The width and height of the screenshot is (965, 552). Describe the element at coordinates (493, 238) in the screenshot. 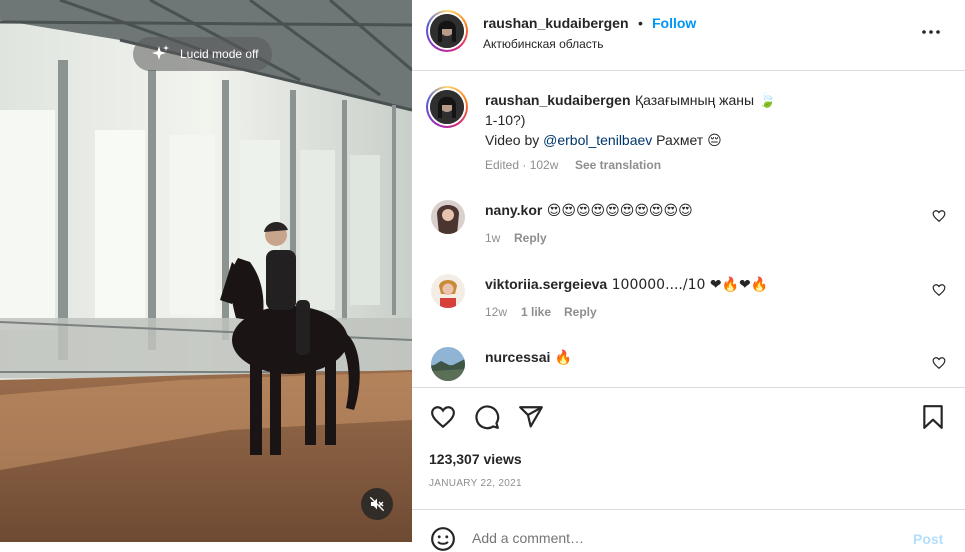

I see `comment-age: 1w` at that location.